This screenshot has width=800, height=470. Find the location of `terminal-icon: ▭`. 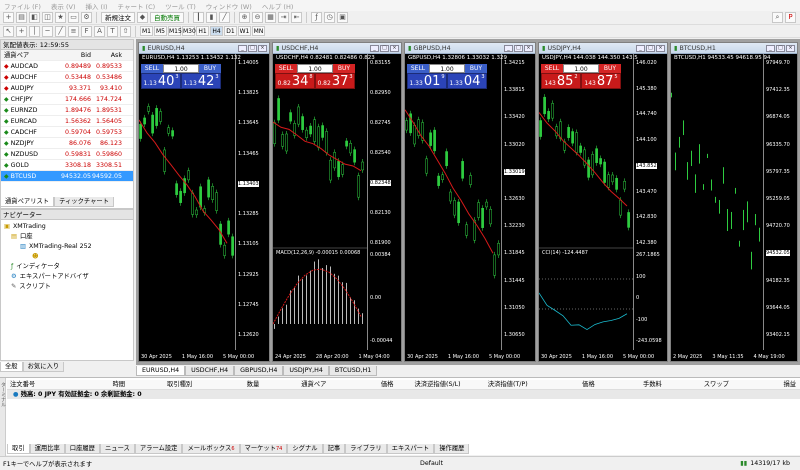

terminal-icon: ▭ is located at coordinates (73, 17).